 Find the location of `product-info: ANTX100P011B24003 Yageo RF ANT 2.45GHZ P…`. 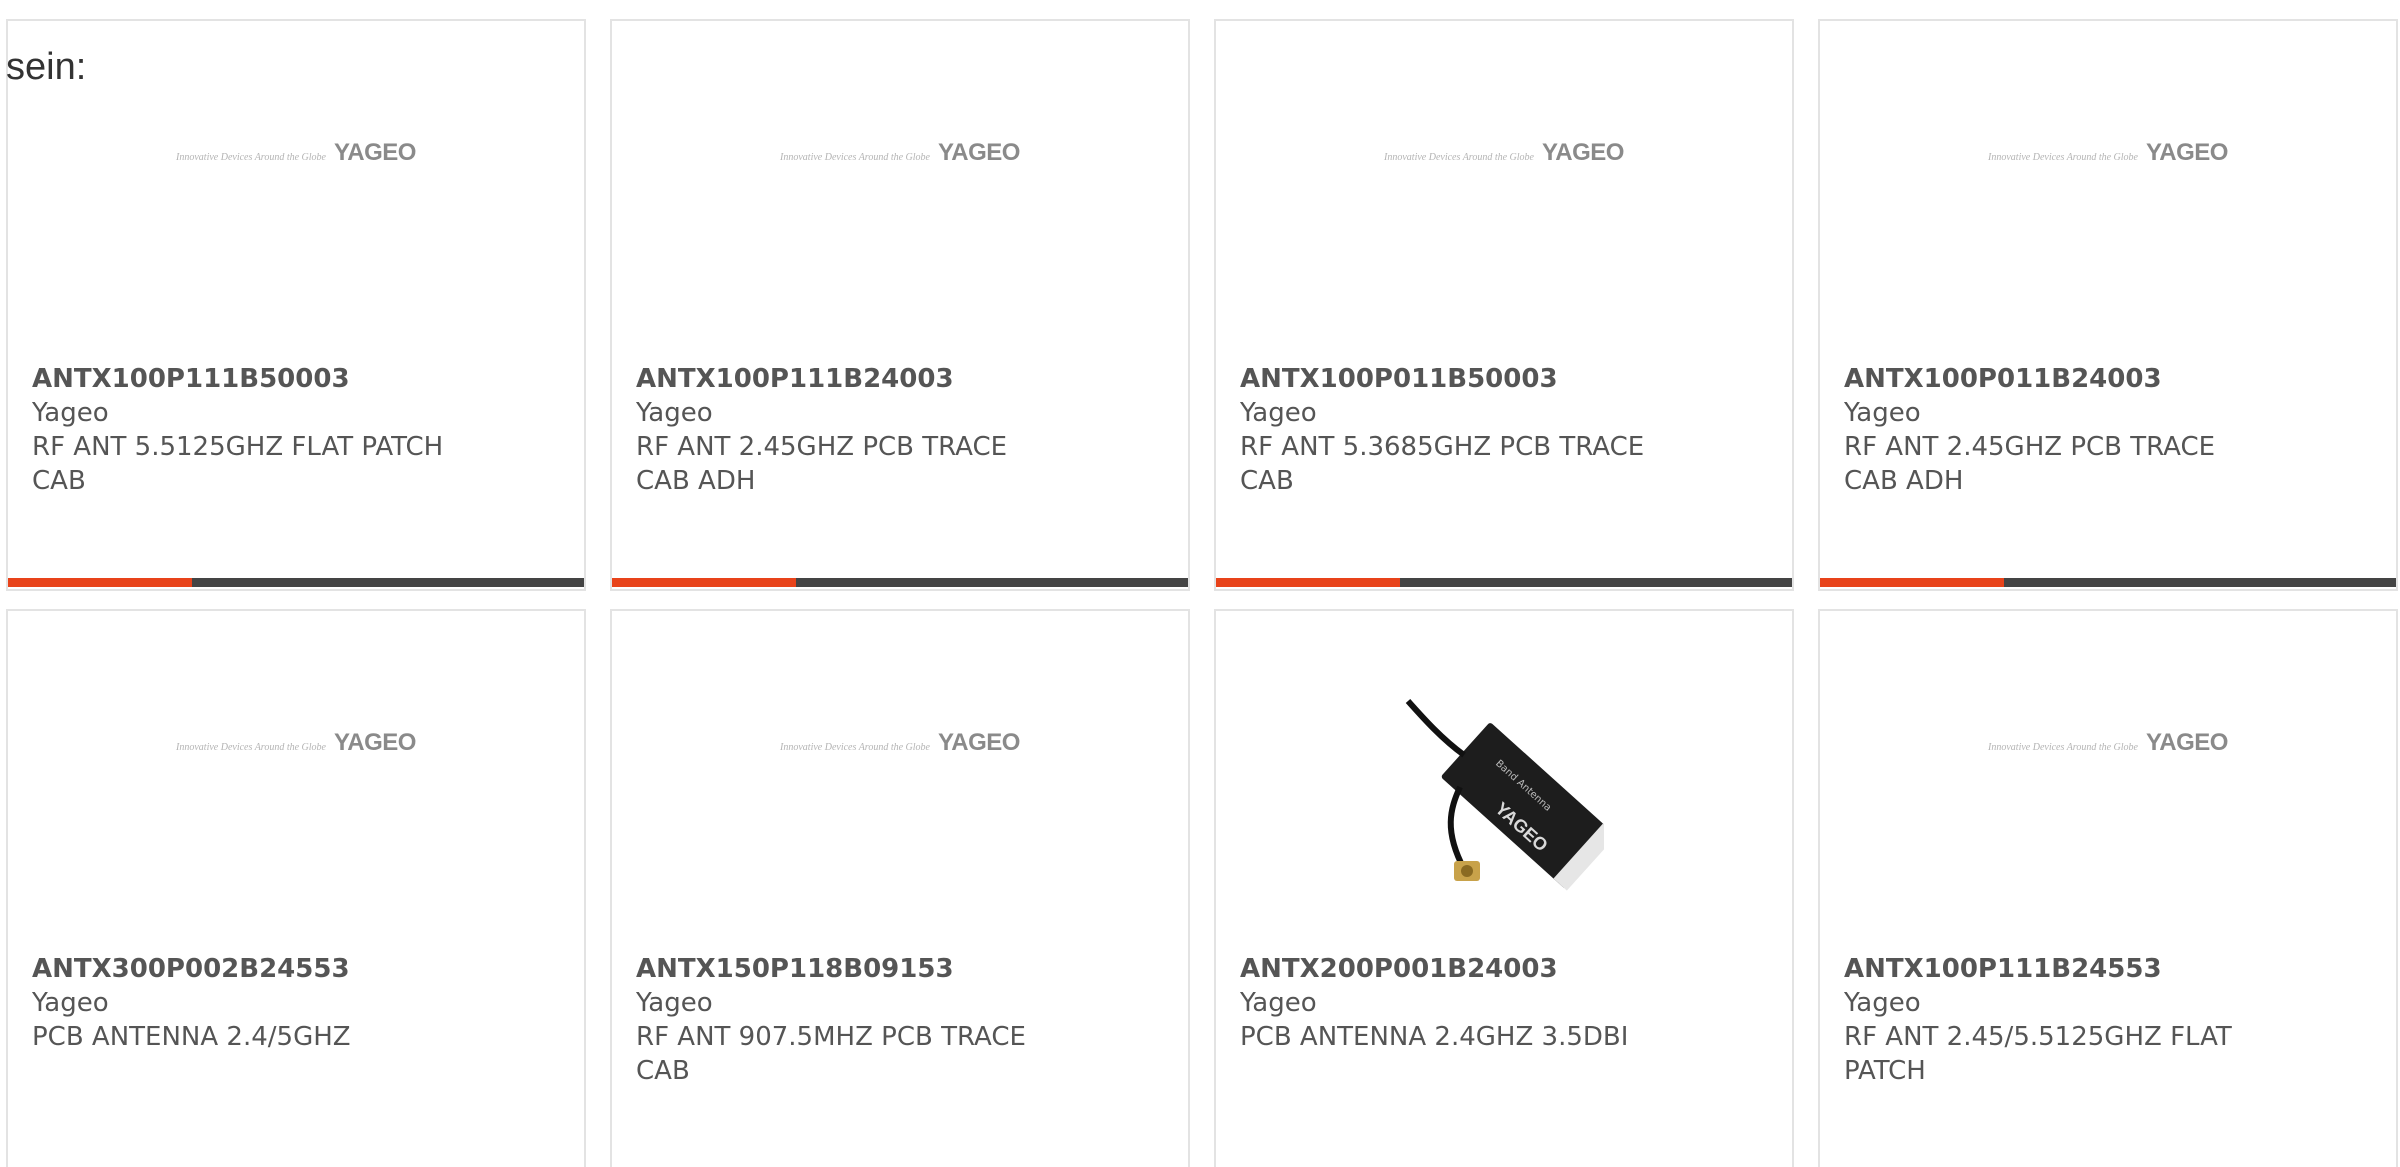

product-info: ANTX100P011B24003 Yageo RF ANT 2.45GHZ P… is located at coordinates (2100, 430).